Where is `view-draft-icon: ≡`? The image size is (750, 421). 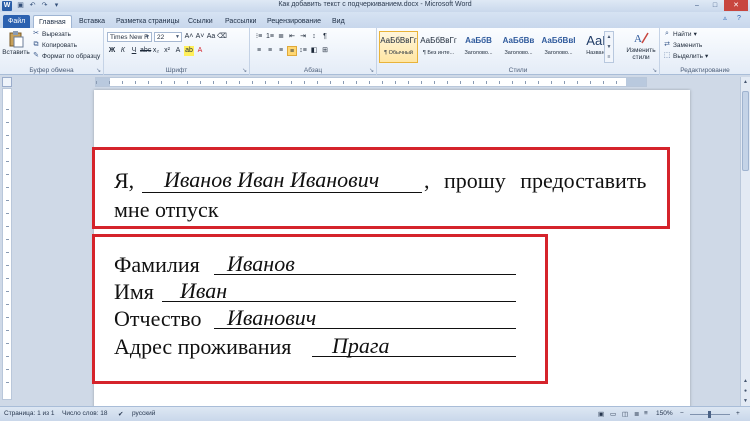
view-draft-icon: ≡ is located at coordinates (646, 413).